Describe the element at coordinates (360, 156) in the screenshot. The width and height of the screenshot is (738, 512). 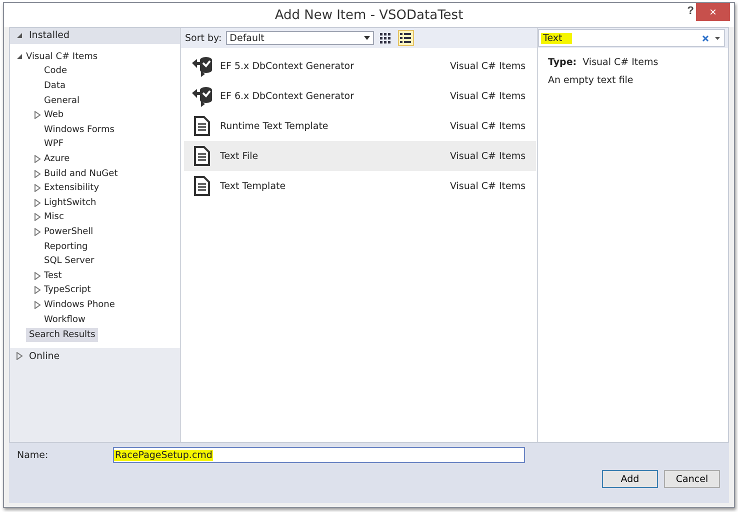
I see `template-item: Text File Visual C# Items` at that location.